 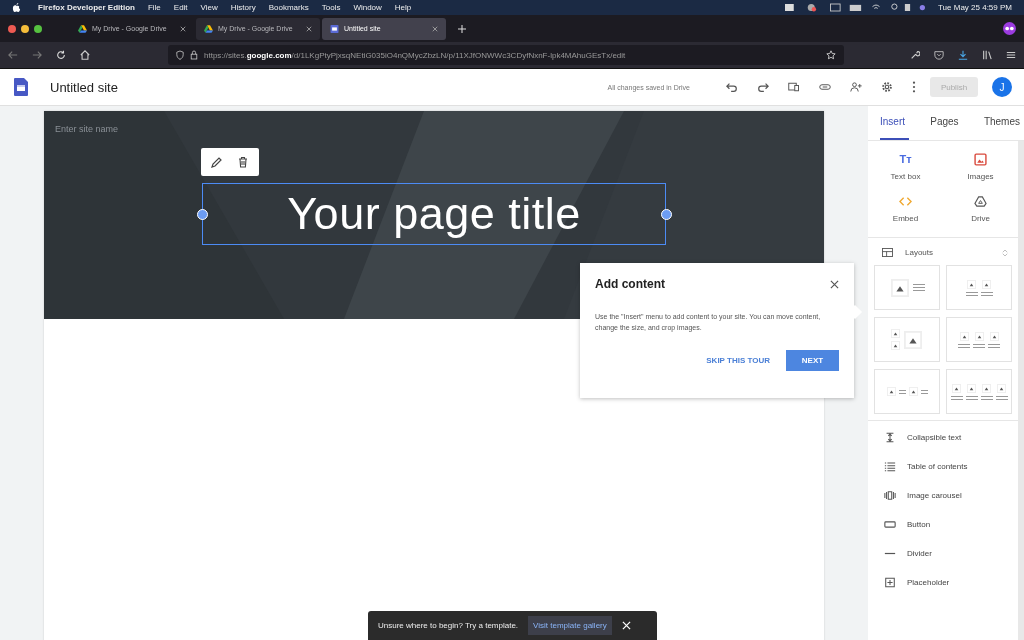 What do you see at coordinates (980, 159) in the screenshot?
I see `image-icon` at bounding box center [980, 159].